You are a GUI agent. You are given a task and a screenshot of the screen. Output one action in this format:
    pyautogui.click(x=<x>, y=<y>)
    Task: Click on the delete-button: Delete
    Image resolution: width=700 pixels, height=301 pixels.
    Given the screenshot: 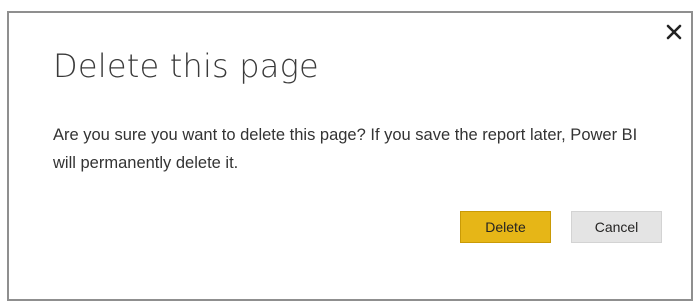 What is the action you would take?
    pyautogui.click(x=505, y=227)
    